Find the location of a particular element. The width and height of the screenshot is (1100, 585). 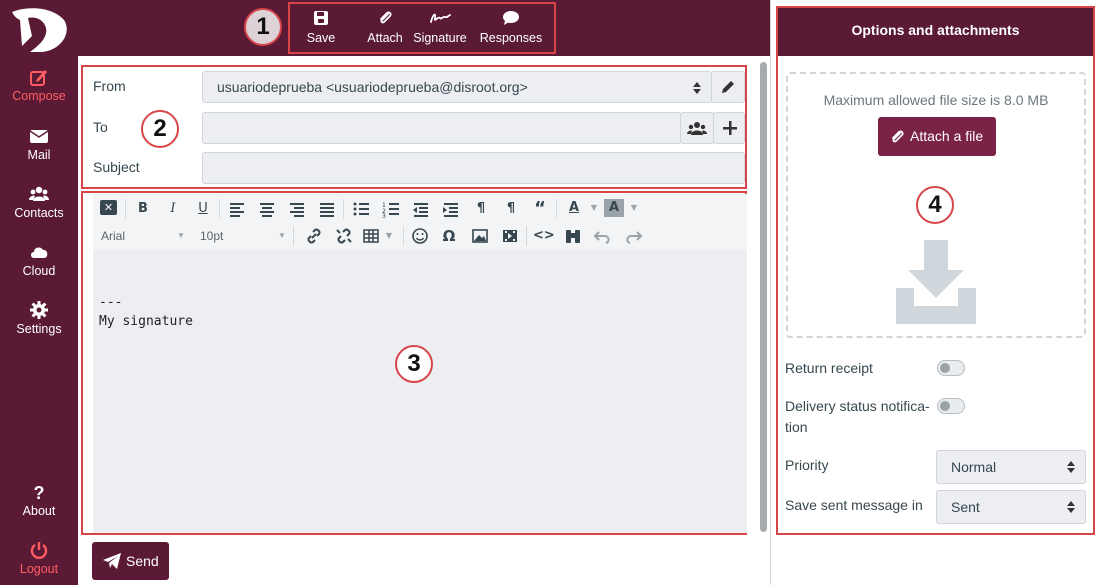

nav-about: ? About is located at coordinates (39, 500).